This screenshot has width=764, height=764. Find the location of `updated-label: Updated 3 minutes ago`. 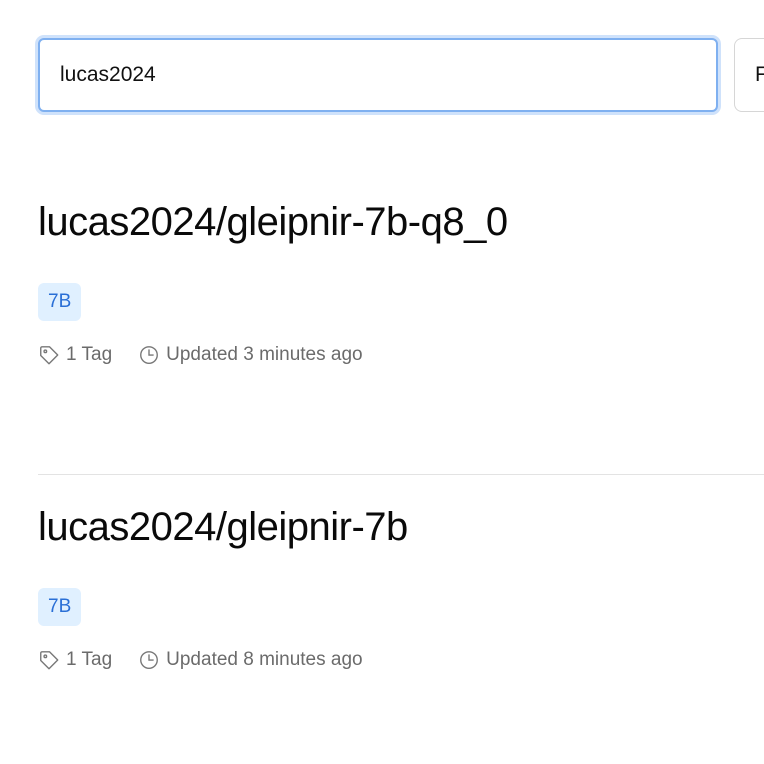

updated-label: Updated 3 minutes ago is located at coordinates (264, 354).